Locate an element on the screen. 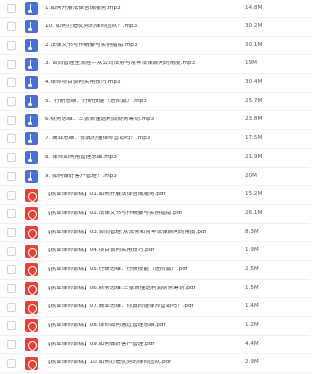 The height and width of the screenshot is (374, 320). file-name: 5．行研思维：行研技能（进阶篇）.mp3 is located at coordinates (155, 102).